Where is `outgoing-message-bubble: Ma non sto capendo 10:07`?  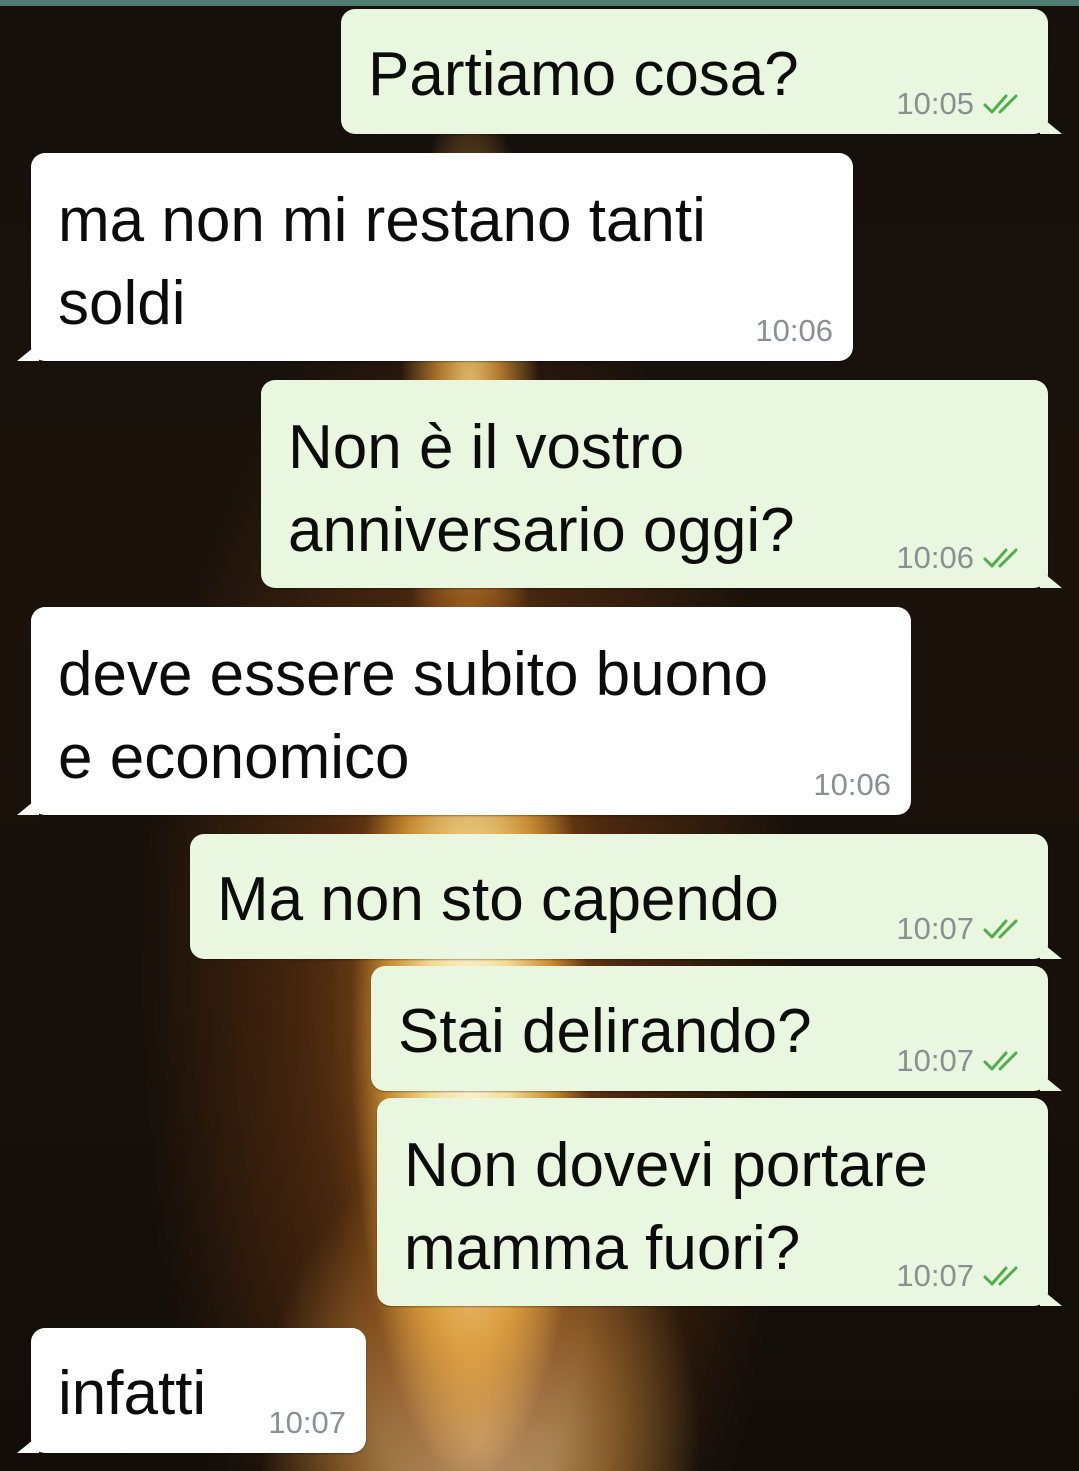
outgoing-message-bubble: Ma non sto capendo 10:07 is located at coordinates (626, 896).